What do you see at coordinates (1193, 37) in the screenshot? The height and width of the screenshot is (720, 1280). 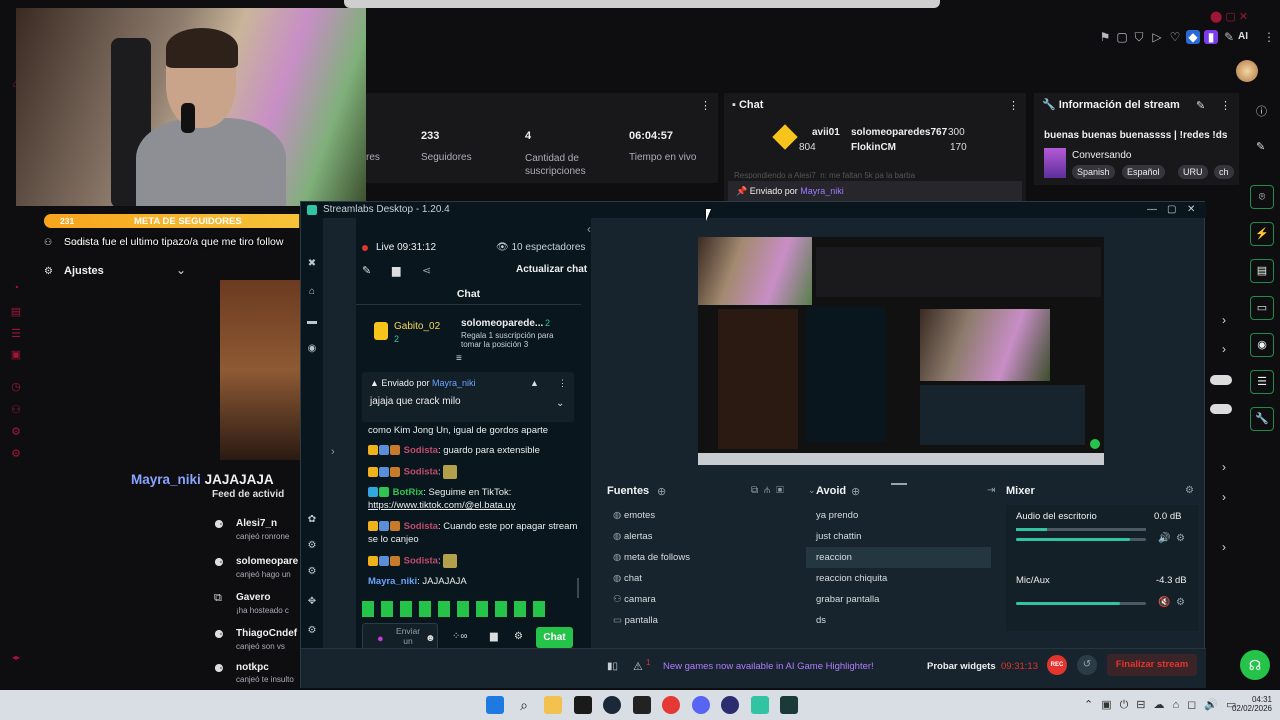 I see `extension-icon: ◆` at bounding box center [1193, 37].